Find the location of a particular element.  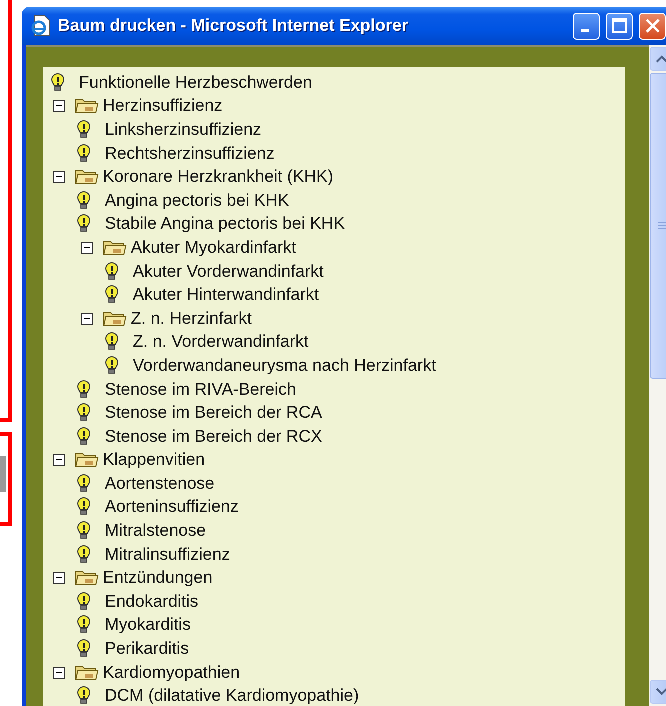

tree-item-label: Stenose im Bereich der RCA is located at coordinates (213, 413).